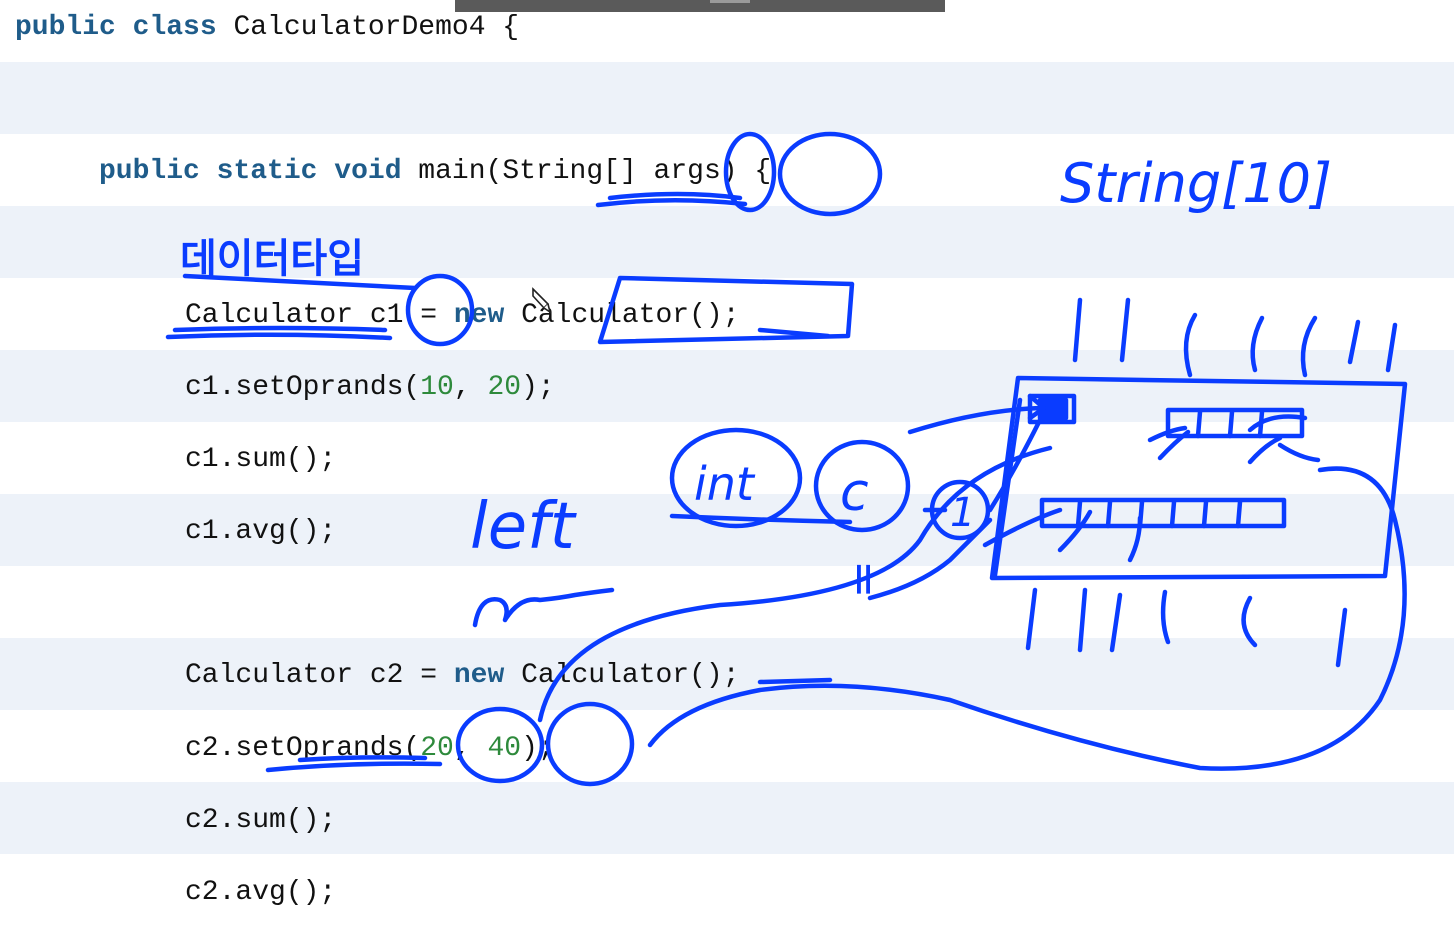 This screenshot has height=933, width=1454. I want to click on code-line-main-method: public static void main(String[] args) {, so click(435, 172).